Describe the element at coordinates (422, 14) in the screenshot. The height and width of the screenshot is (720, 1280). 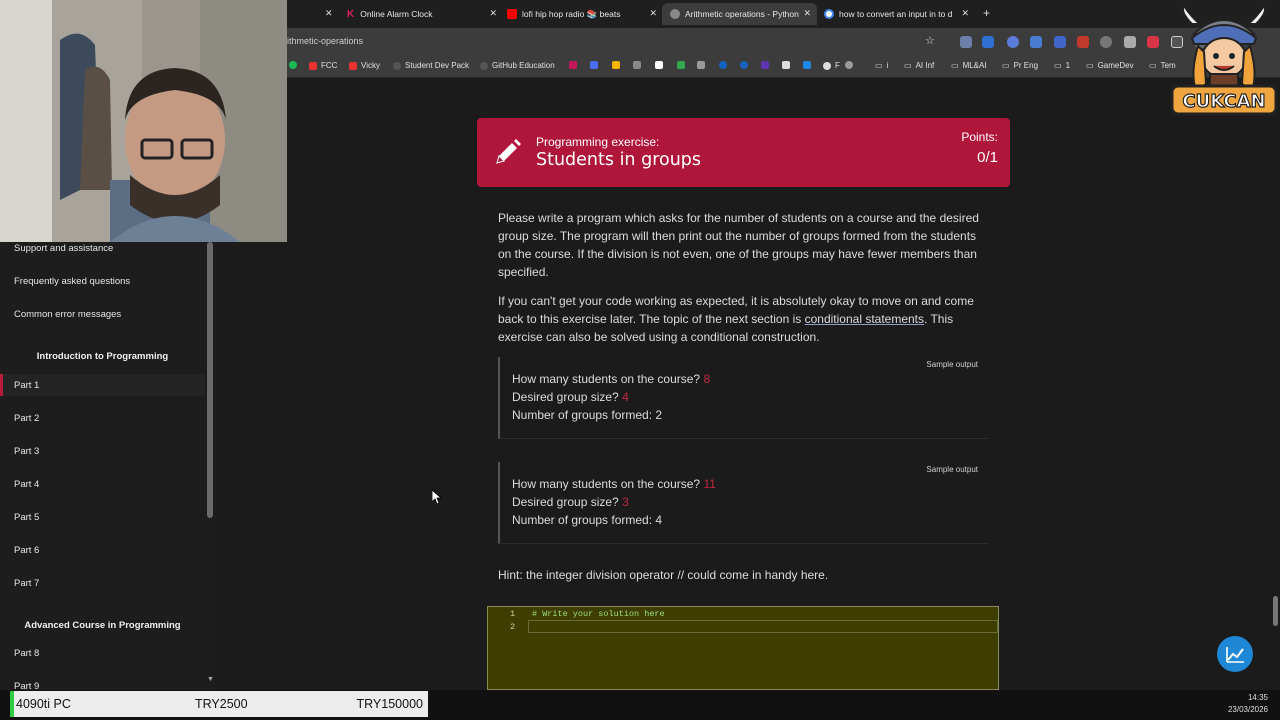
I see `tab-alarm-clock: K Online Alarm Clock ✕` at that location.